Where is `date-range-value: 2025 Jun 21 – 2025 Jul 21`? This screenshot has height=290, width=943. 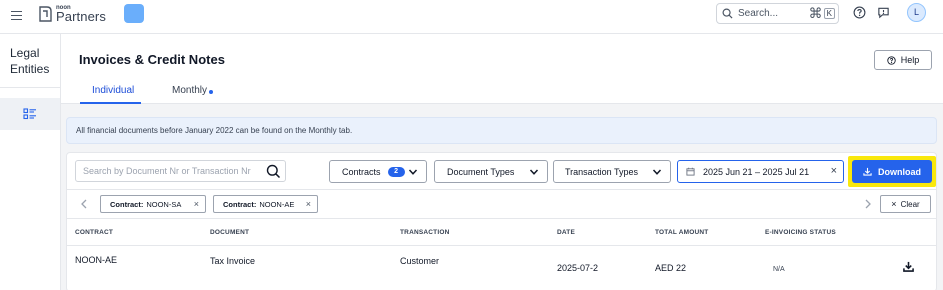
date-range-value: 2025 Jun 21 – 2025 Jul 21 is located at coordinates (756, 171).